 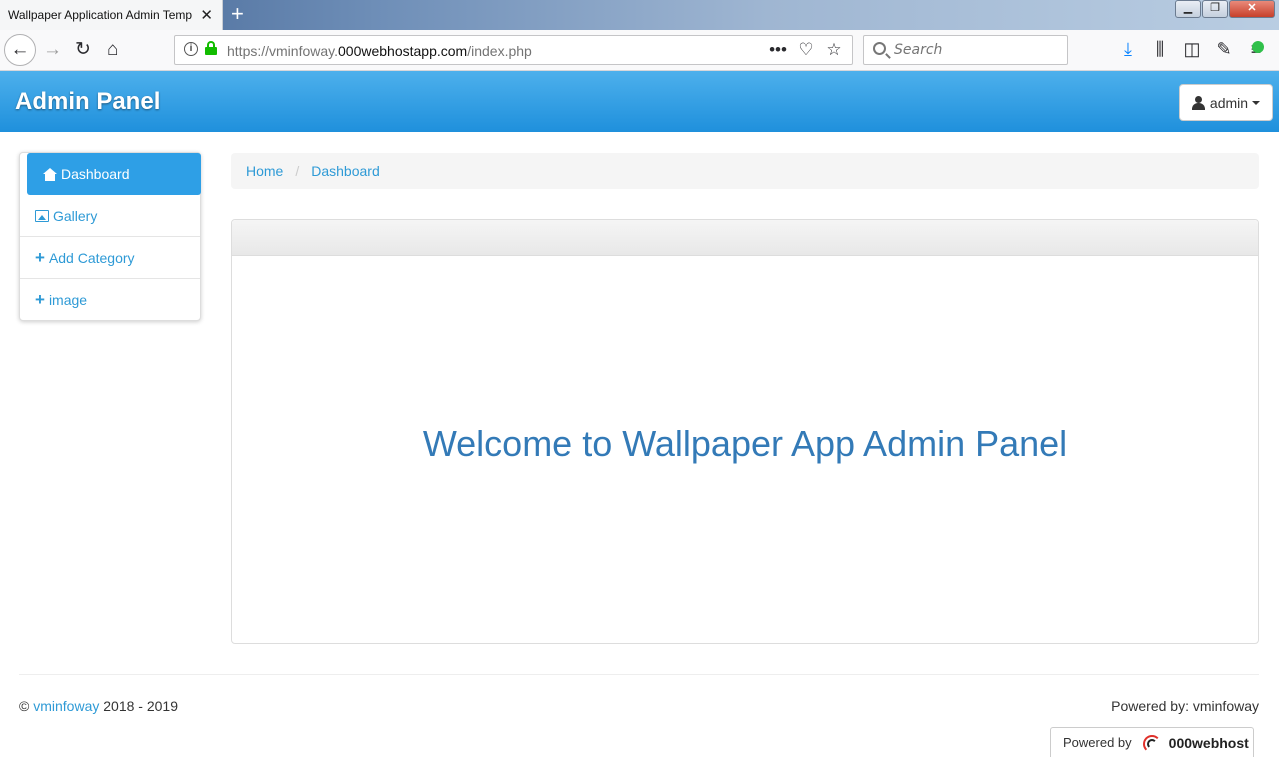 I want to click on picture-icon, so click(x=42, y=215).